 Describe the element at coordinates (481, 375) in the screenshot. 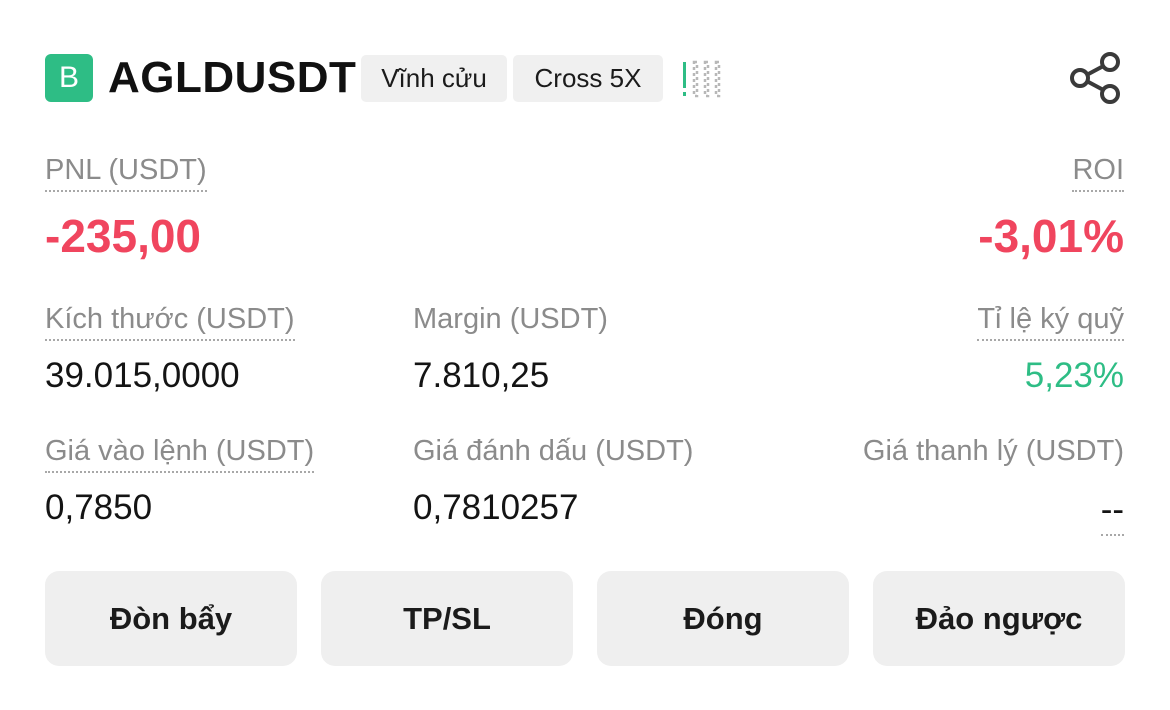

I see `margin-value: 7.810,25` at that location.